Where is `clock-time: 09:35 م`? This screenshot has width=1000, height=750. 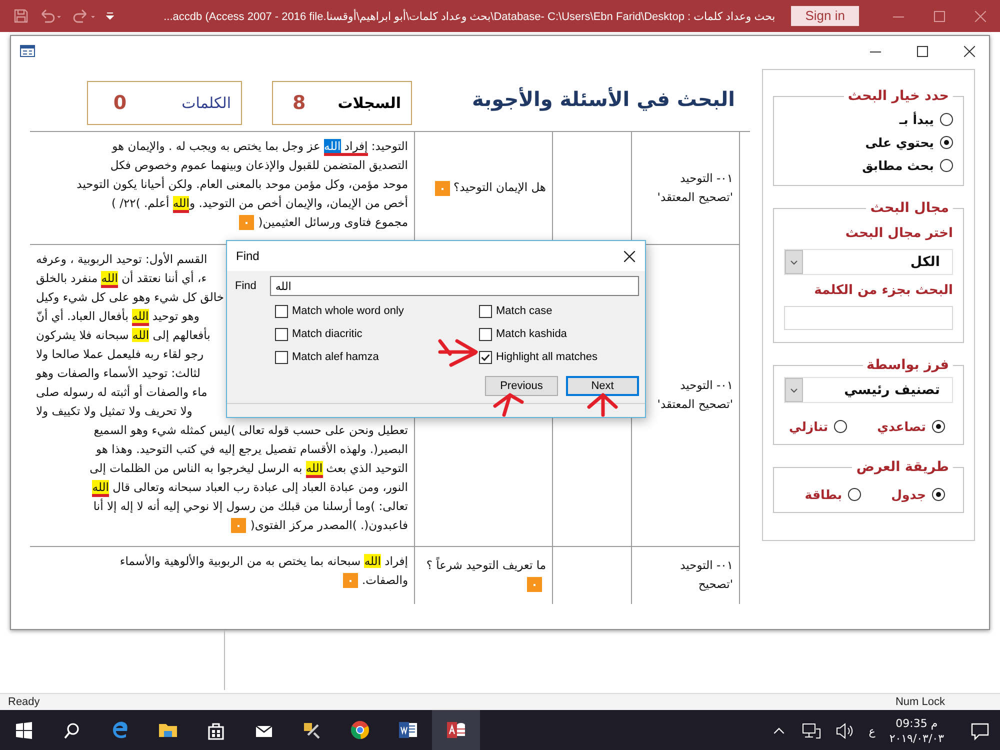
clock-time: 09:35 م is located at coordinates (917, 723).